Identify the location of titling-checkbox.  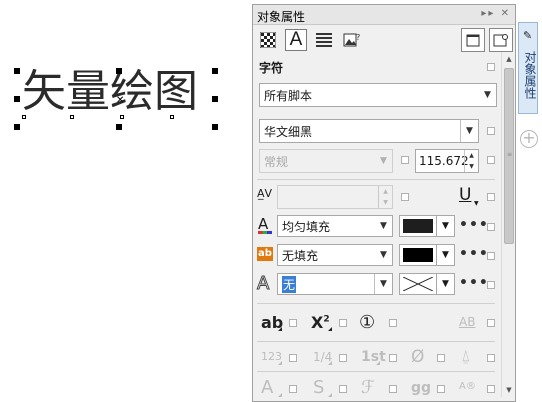
(393, 389).